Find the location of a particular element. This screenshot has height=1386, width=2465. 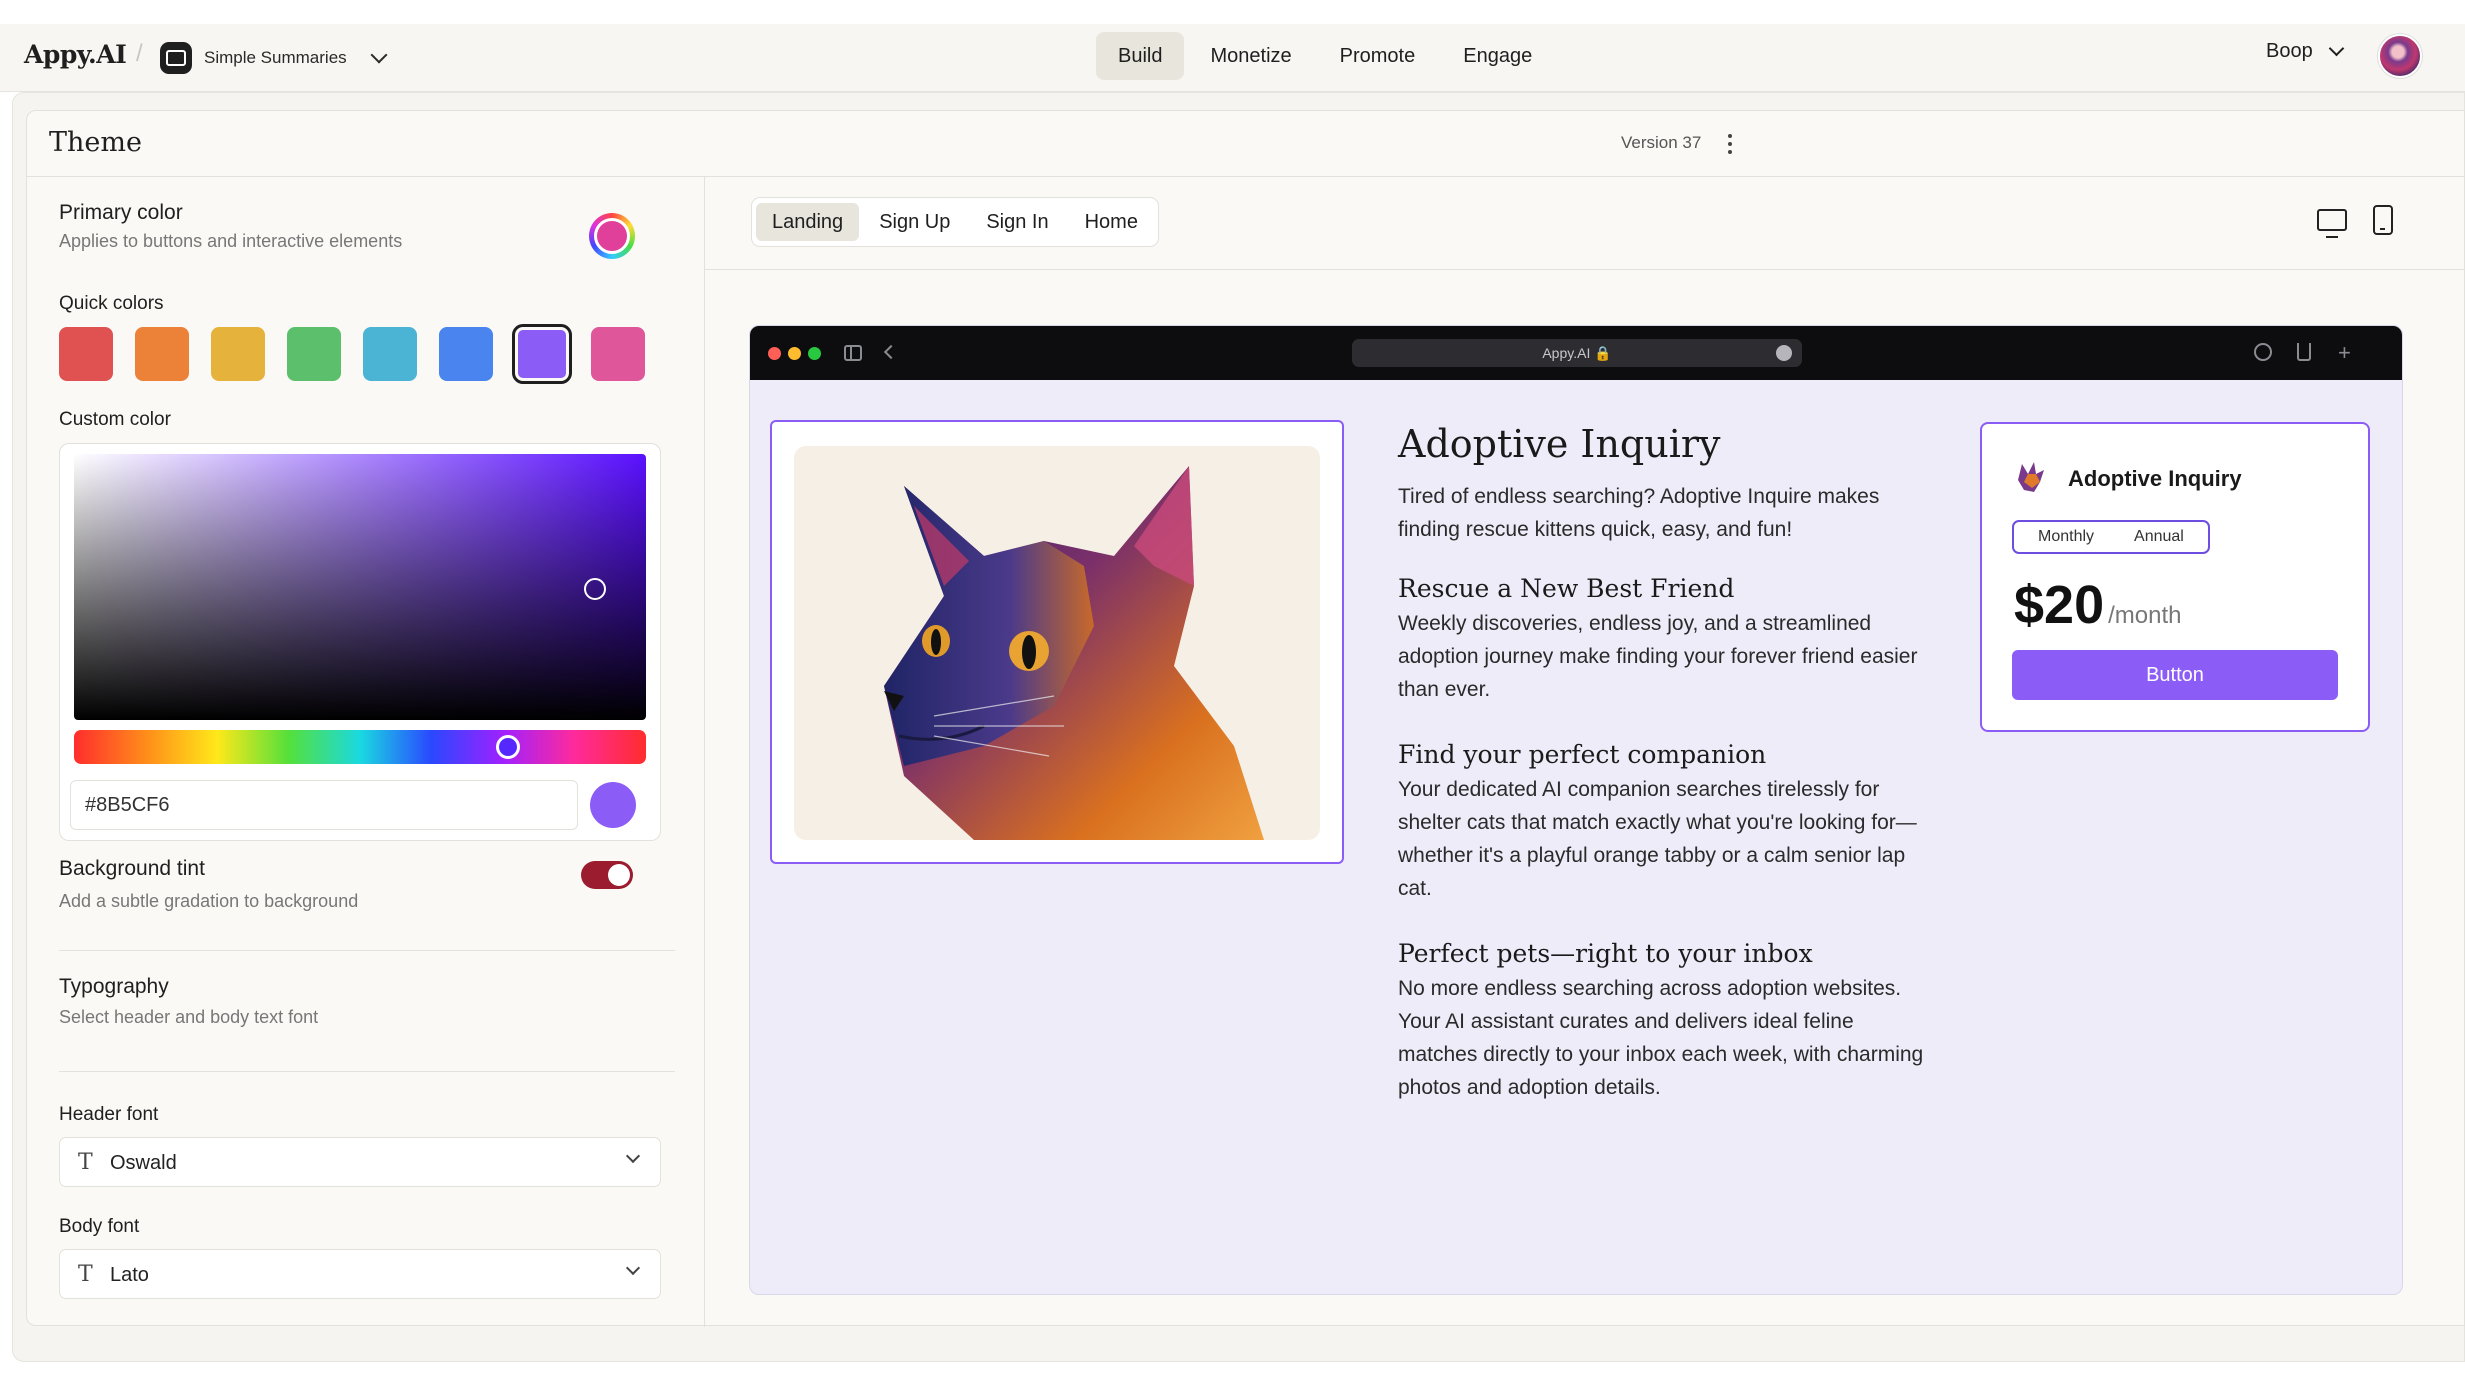

quick-colors is located at coordinates (352, 354).